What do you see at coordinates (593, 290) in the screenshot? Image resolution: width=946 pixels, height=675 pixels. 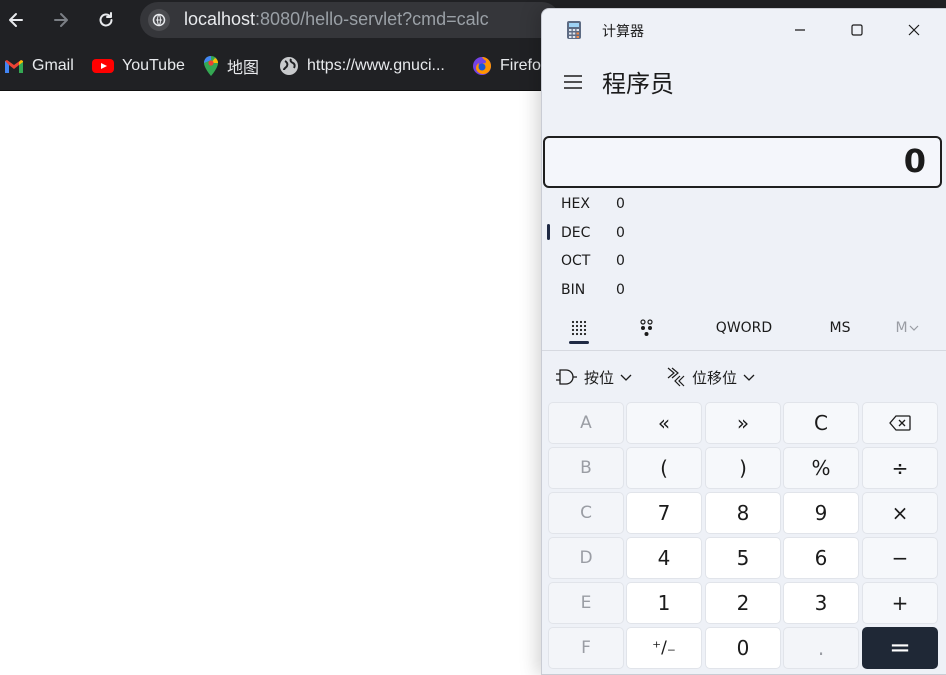 I see `radix-bin: BIN 0` at bounding box center [593, 290].